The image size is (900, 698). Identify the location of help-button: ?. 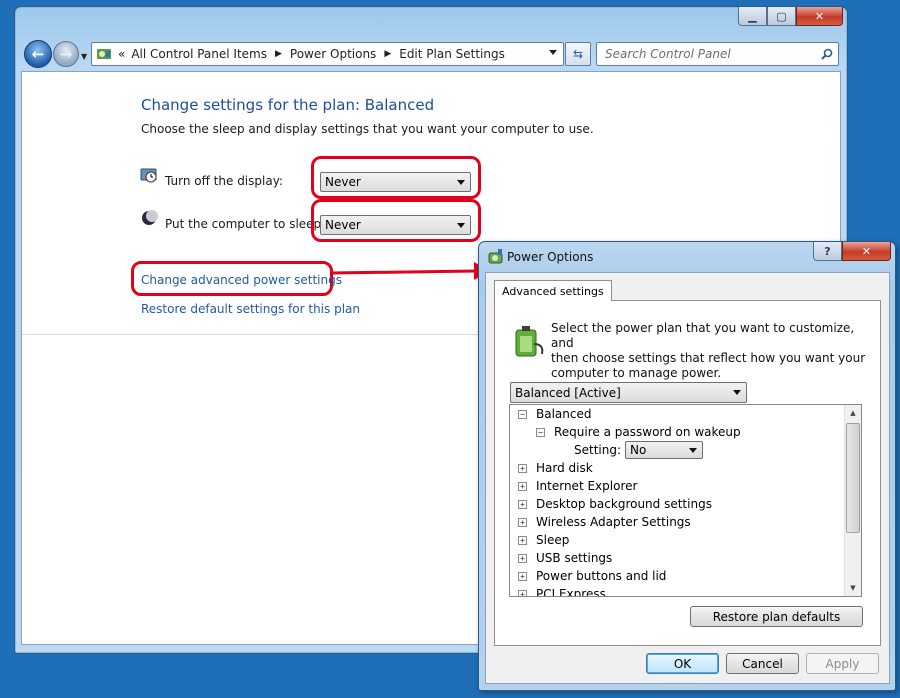
(827, 251).